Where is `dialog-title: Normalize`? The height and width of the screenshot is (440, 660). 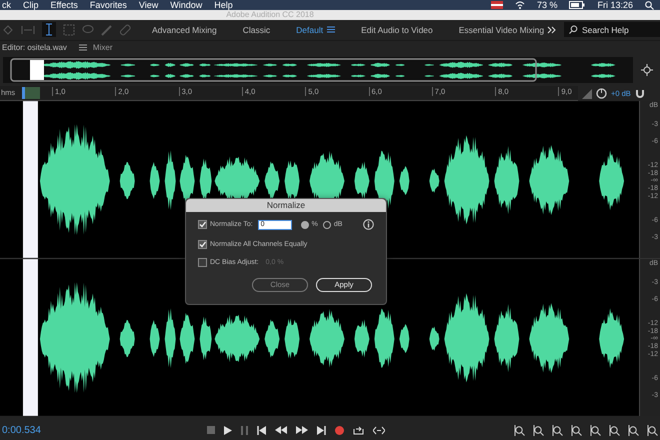
dialog-title: Normalize is located at coordinates (286, 205).